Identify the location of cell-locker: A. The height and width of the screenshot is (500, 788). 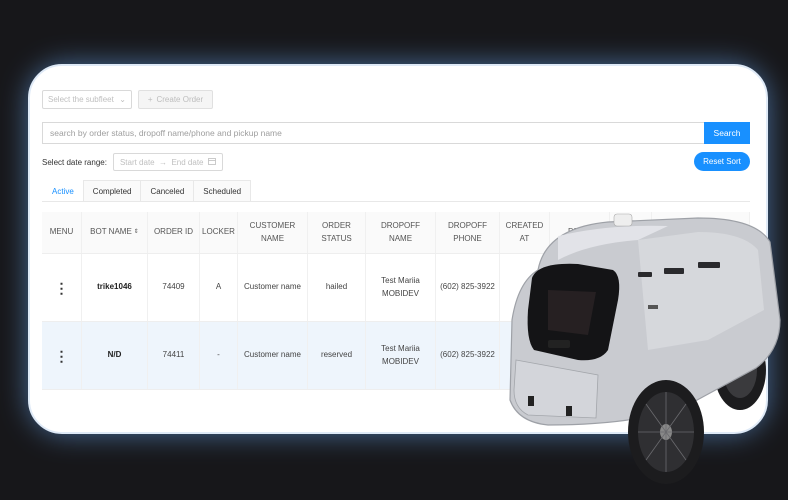
(219, 287).